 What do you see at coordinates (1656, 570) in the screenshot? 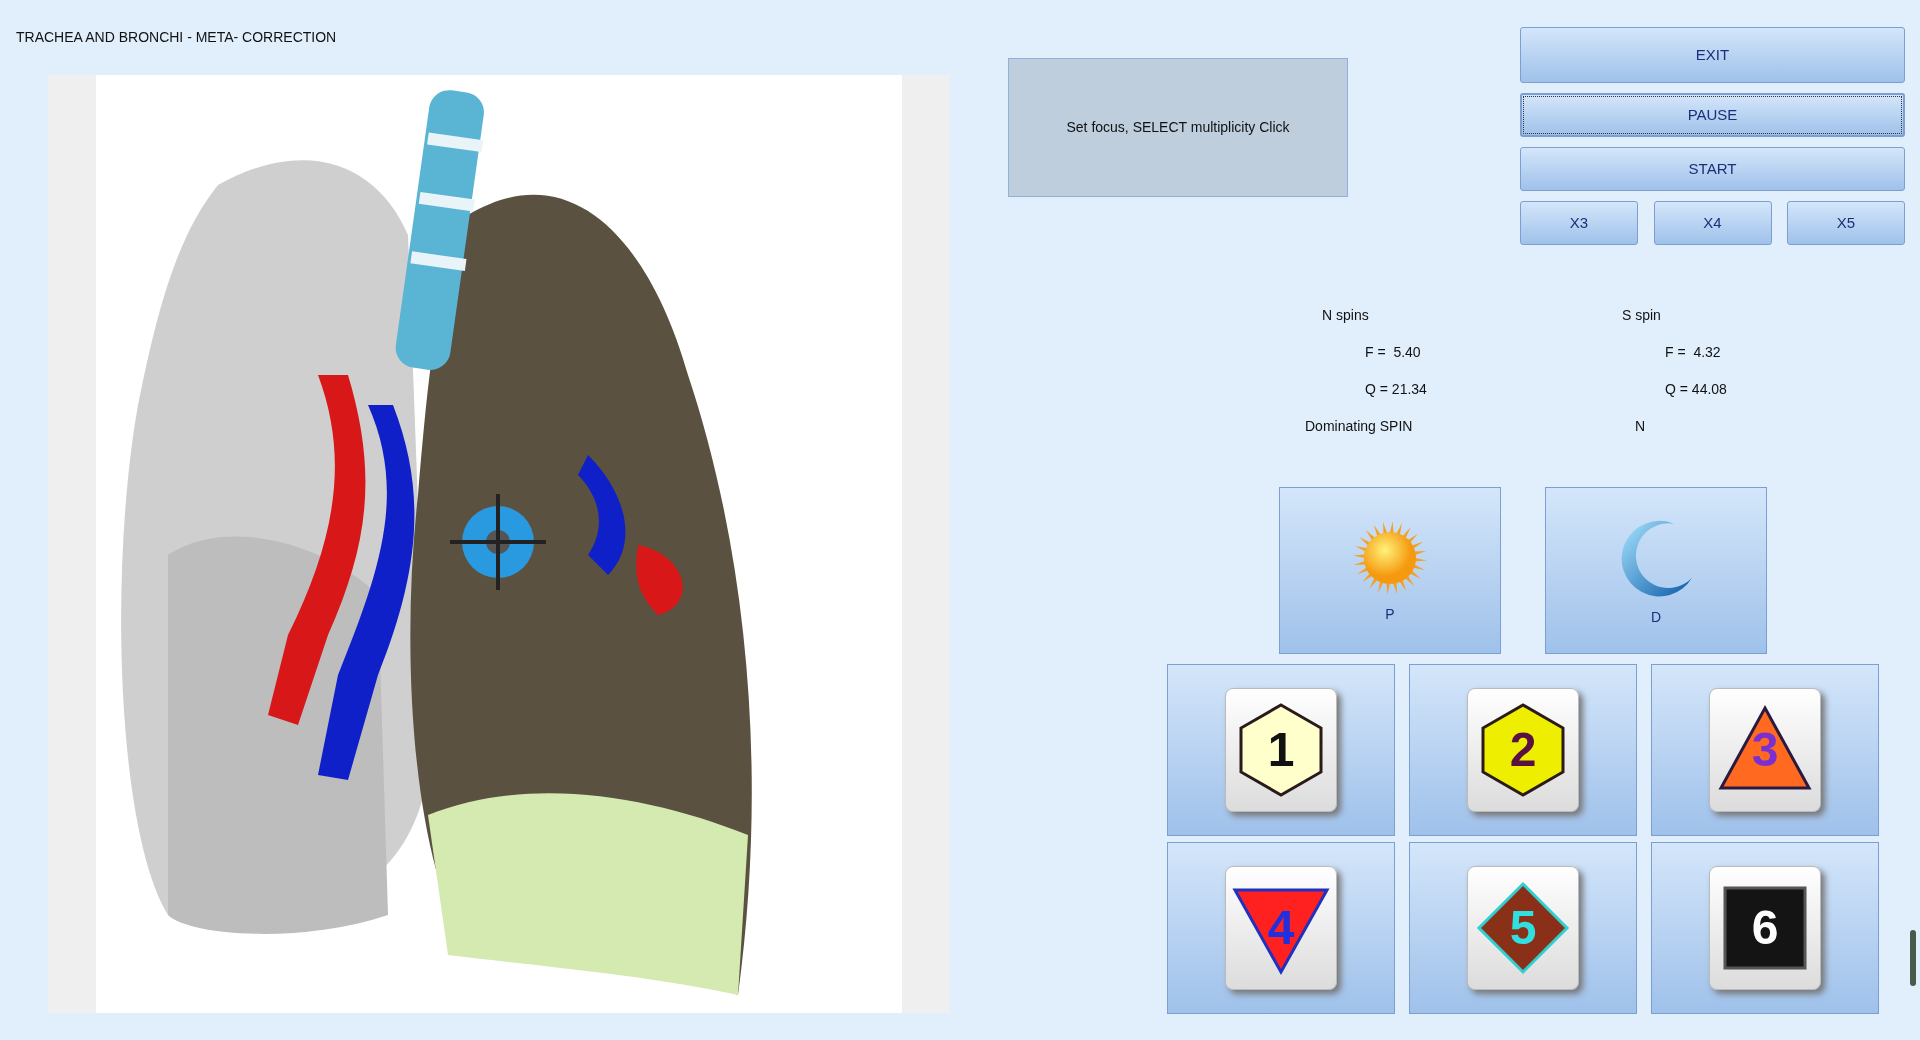
I see `mode-button: D` at bounding box center [1656, 570].